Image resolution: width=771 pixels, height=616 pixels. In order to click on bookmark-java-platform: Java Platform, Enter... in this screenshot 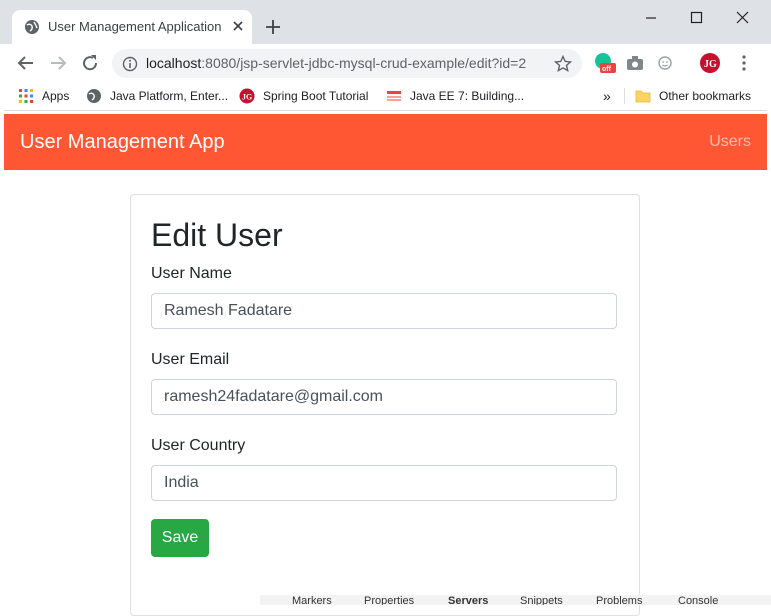, I will do `click(157, 96)`.